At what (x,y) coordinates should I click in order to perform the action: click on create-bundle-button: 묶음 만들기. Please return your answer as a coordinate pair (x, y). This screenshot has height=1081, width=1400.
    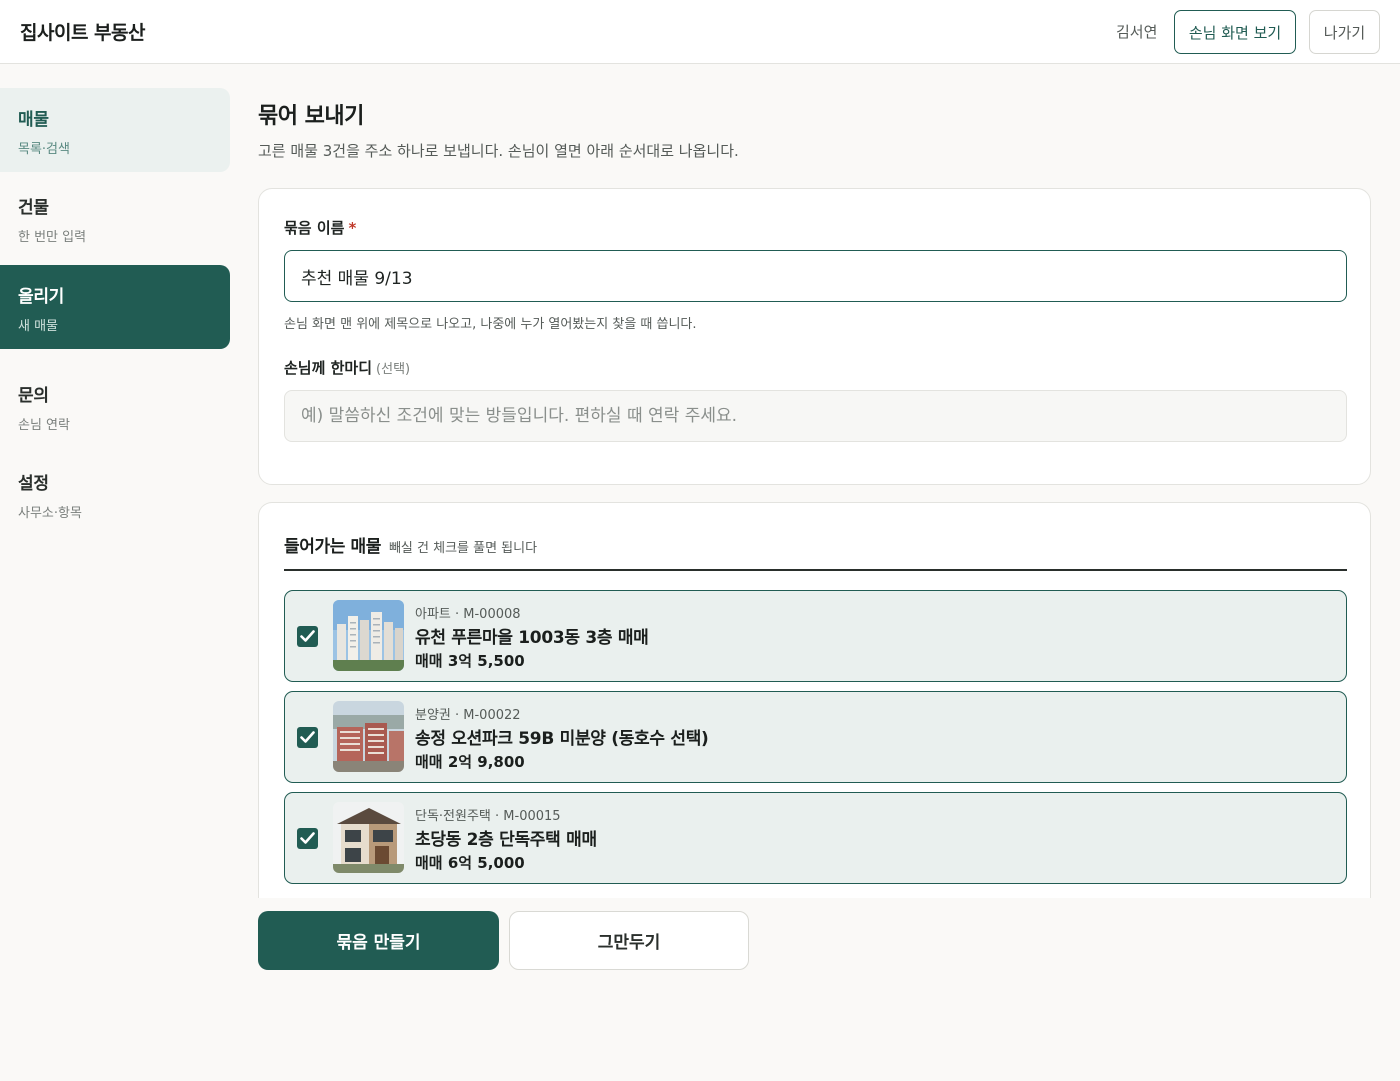
    Looking at the image, I should click on (378, 940).